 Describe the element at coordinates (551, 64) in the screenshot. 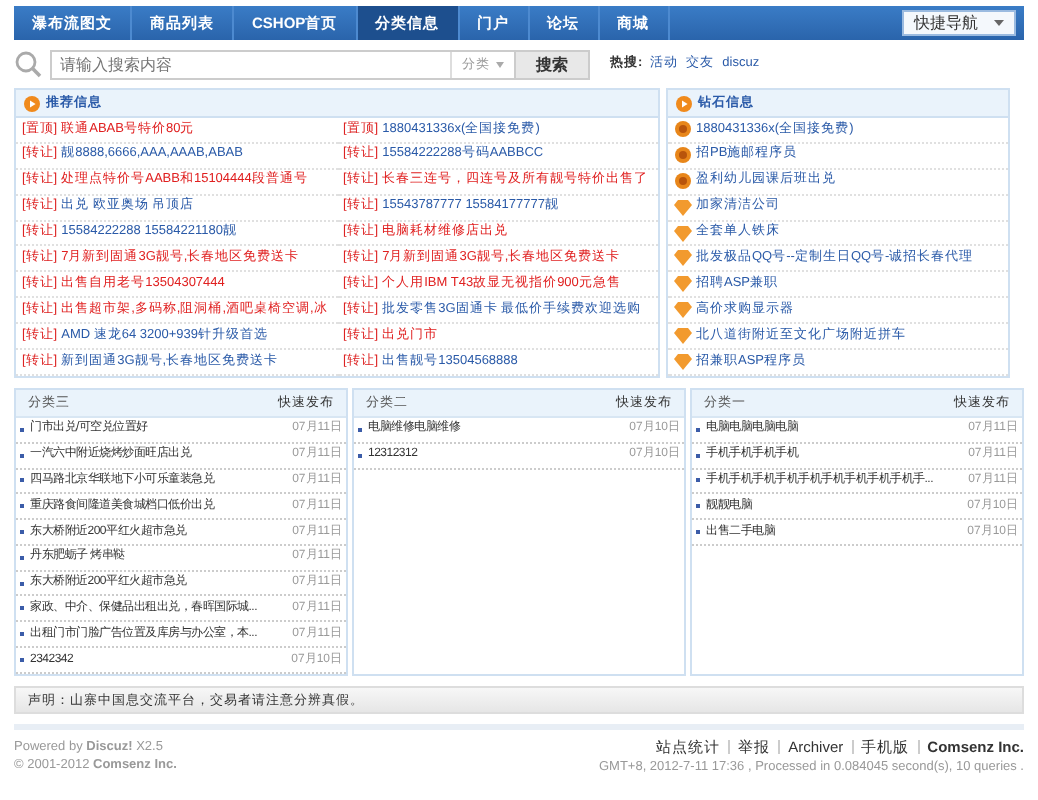

I see `search-button: 搜索` at that location.